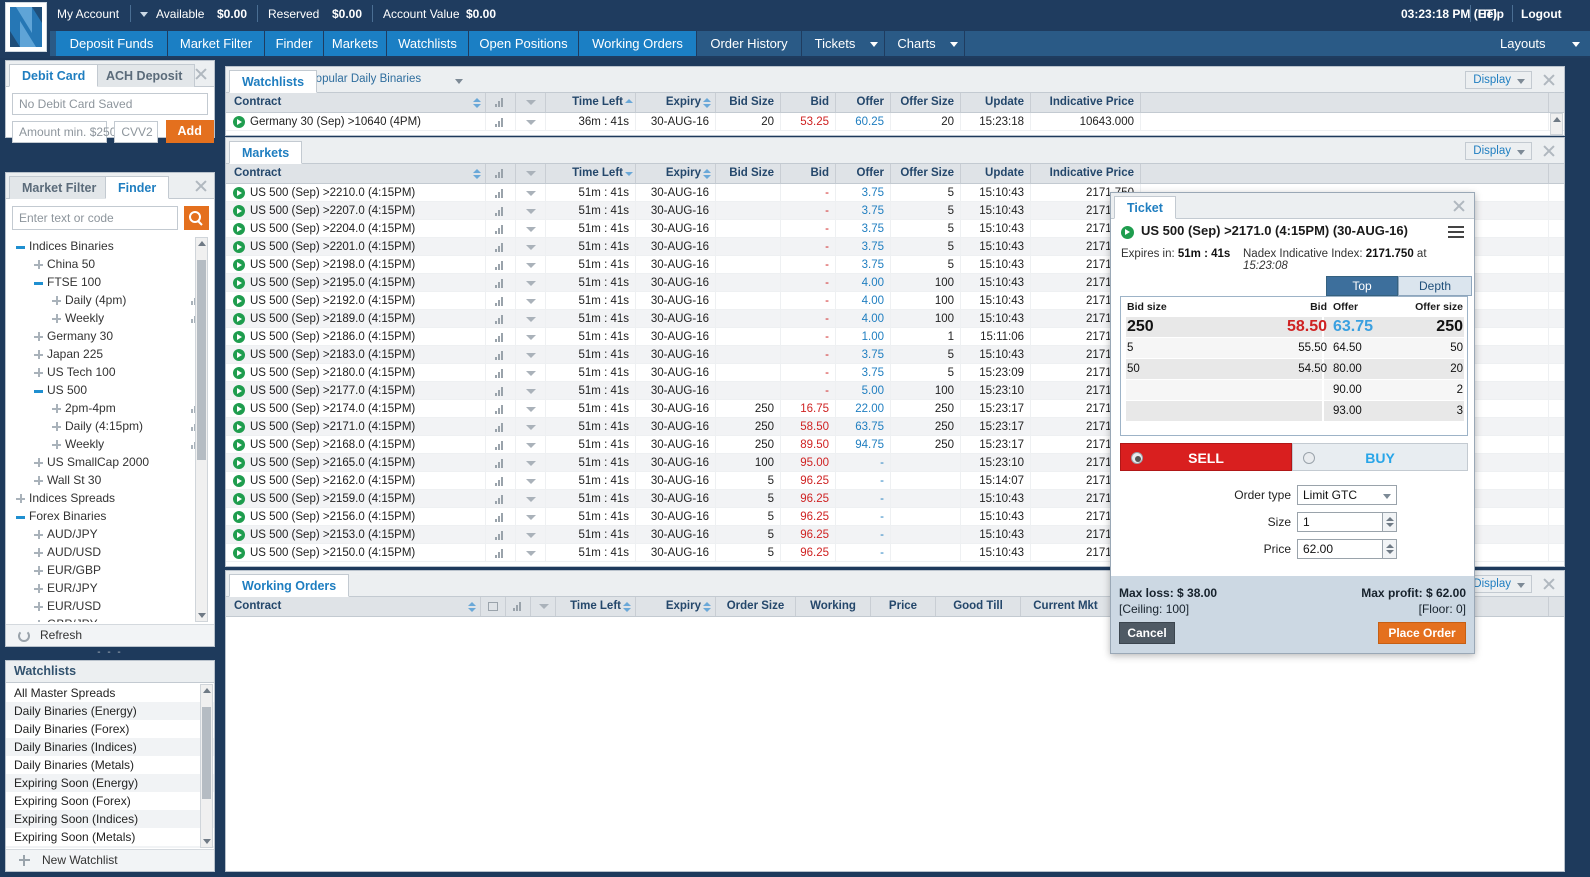  What do you see at coordinates (756, 606) in the screenshot?
I see `column-header: Order Size` at bounding box center [756, 606].